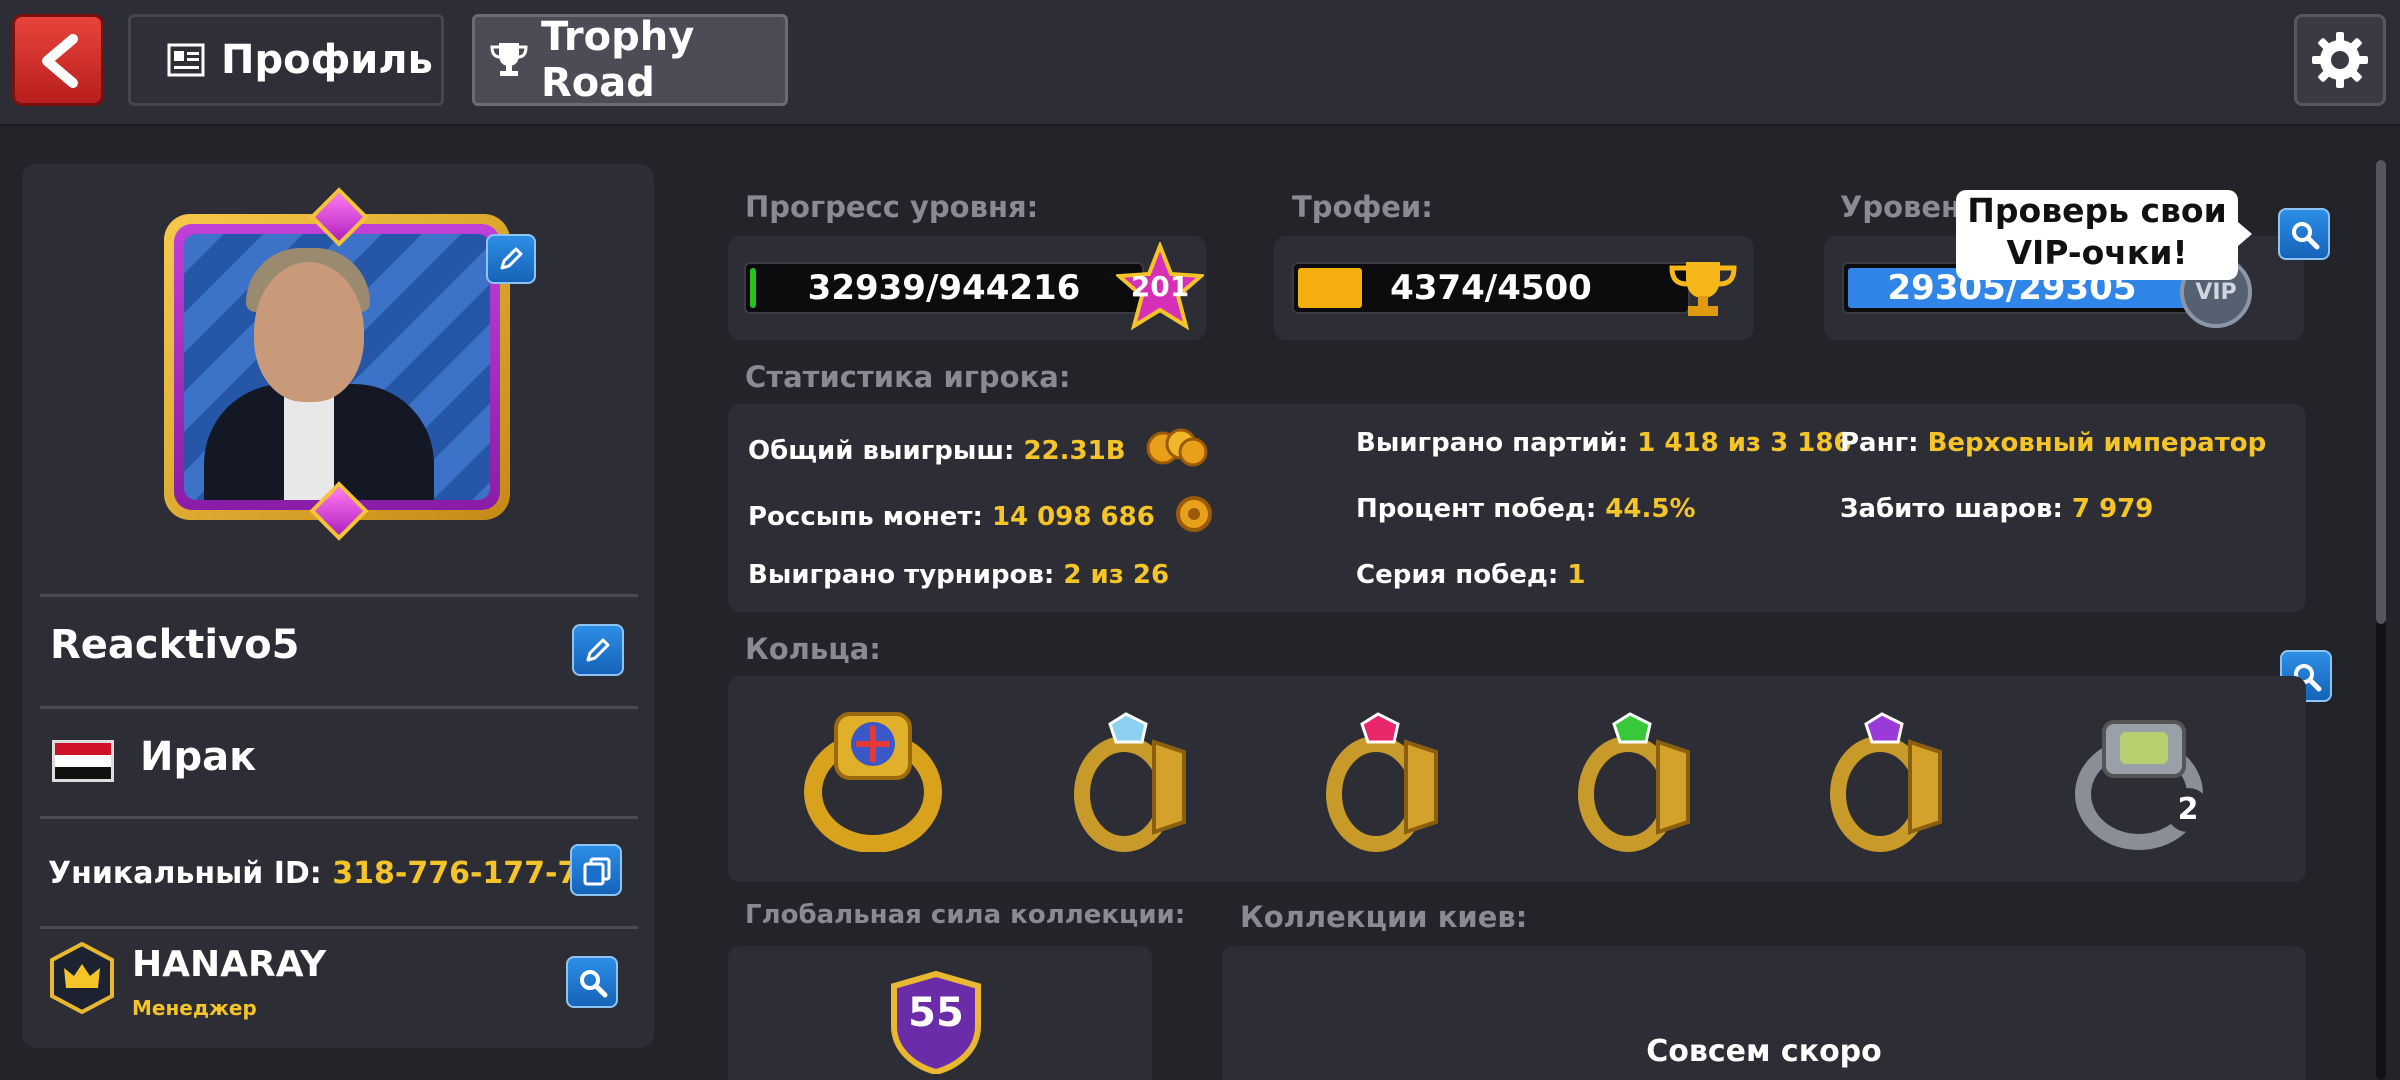 This screenshot has height=1080, width=2400. Describe the element at coordinates (813, 649) in the screenshot. I see `rings-title: Кольца:` at that location.